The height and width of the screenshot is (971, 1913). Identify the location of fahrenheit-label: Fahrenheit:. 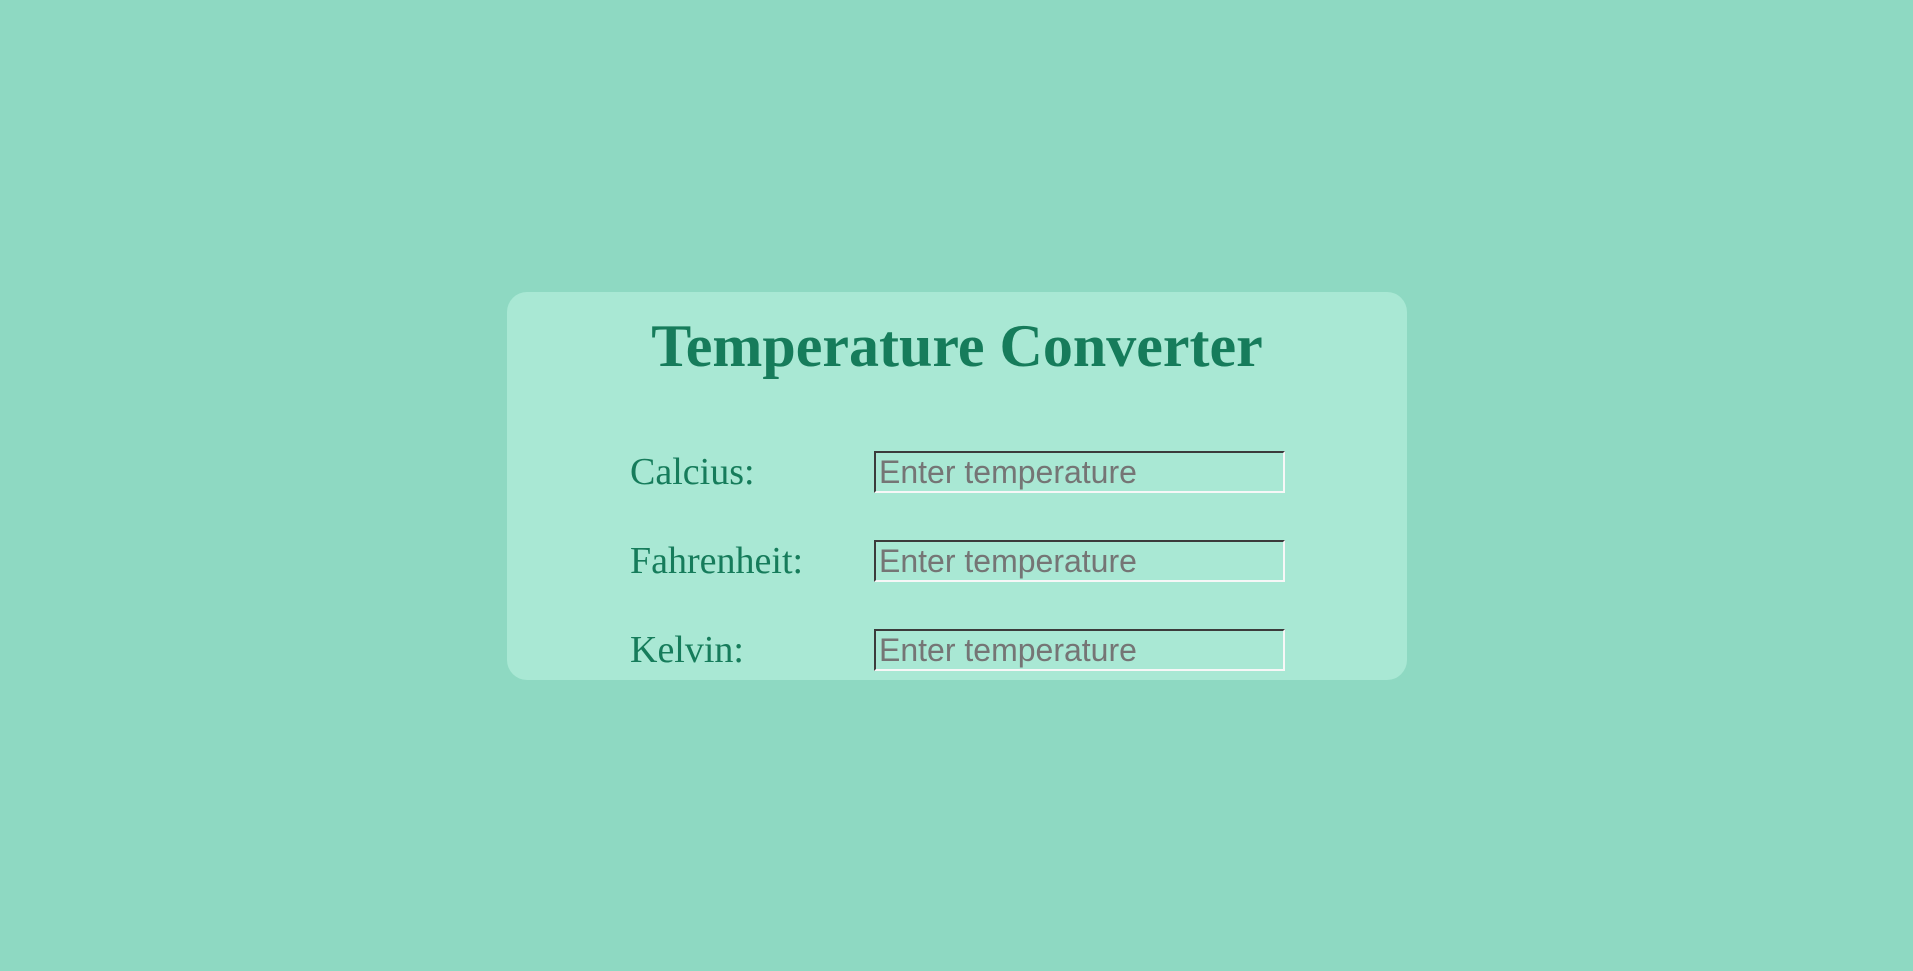
(717, 561).